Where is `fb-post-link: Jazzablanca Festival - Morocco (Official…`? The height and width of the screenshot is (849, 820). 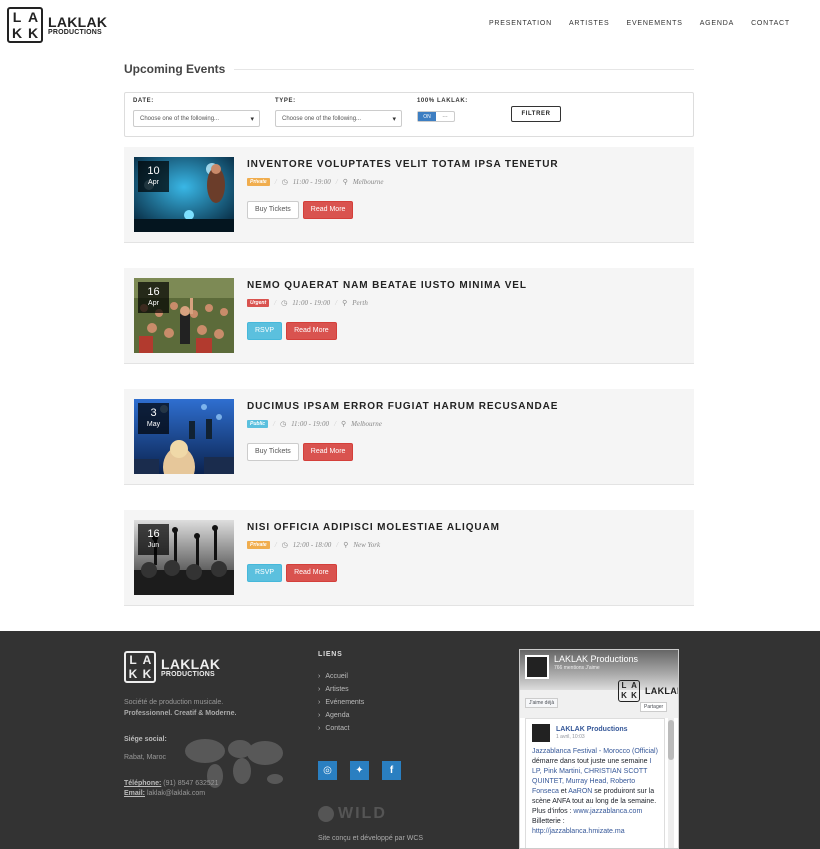
fb-post-link: Jazzablanca Festival - Morocco (Official… is located at coordinates (595, 751).